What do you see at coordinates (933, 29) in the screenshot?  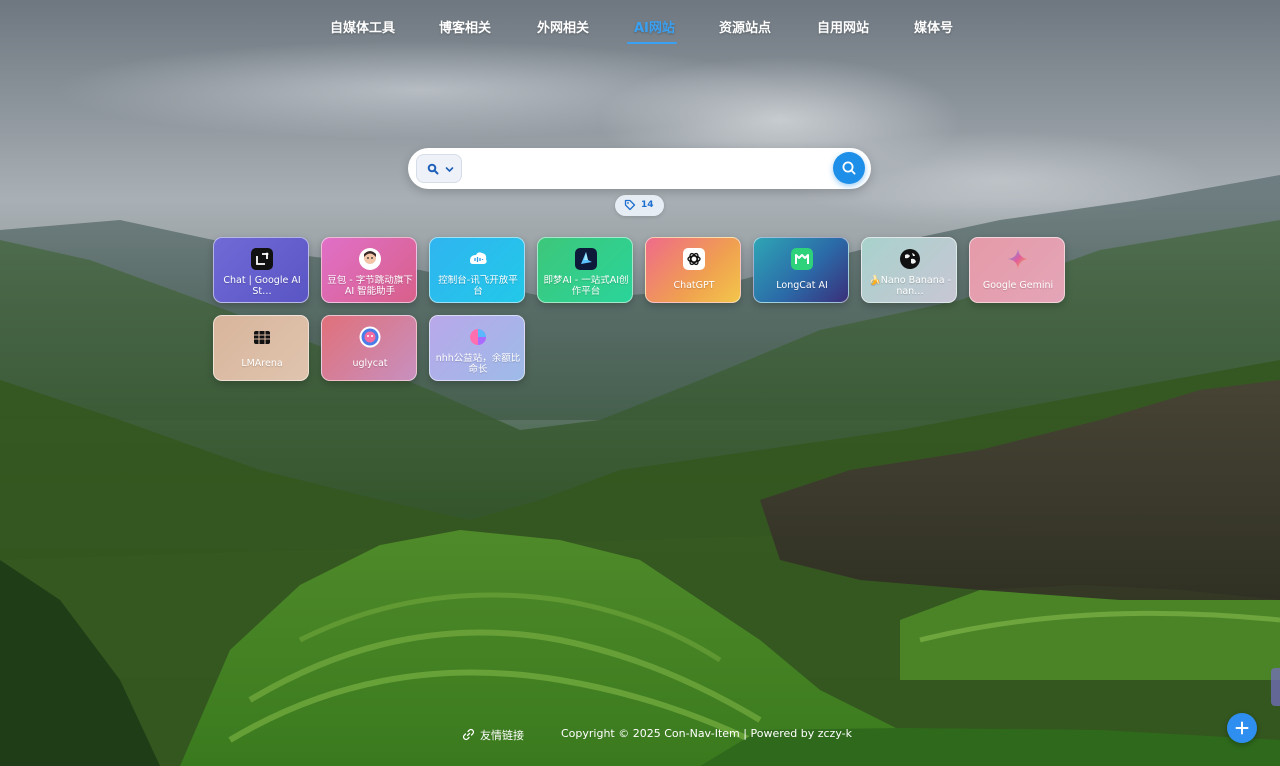 I see `nav-item-media-accounts: 媒体号` at bounding box center [933, 29].